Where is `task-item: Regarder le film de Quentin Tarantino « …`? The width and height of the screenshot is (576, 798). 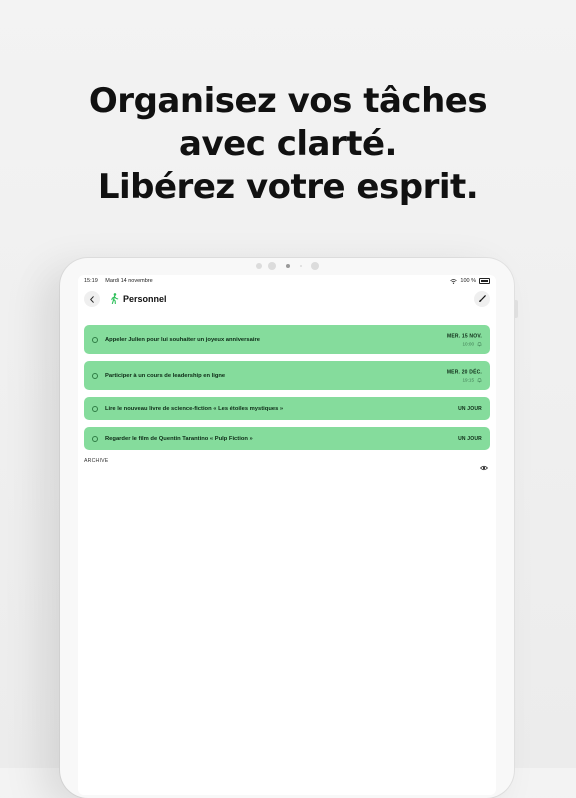 task-item: Regarder le film de Quentin Tarantino « … is located at coordinates (287, 438).